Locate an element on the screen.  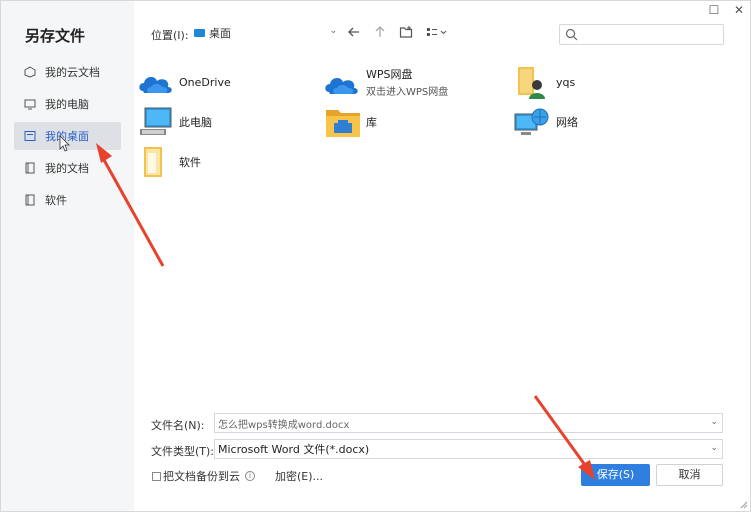
file-item-software: 软件 is located at coordinates (169, 162).